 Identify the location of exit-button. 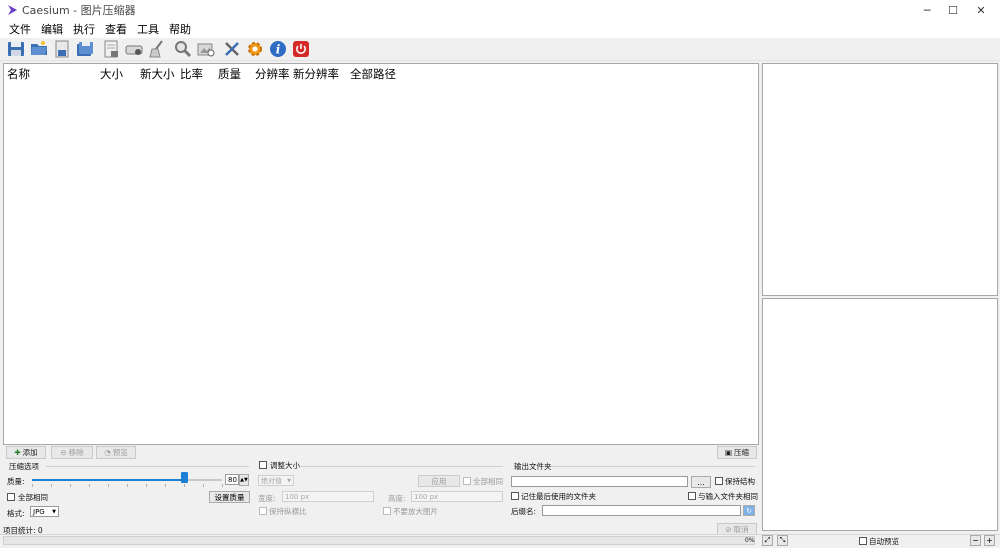
(301, 49).